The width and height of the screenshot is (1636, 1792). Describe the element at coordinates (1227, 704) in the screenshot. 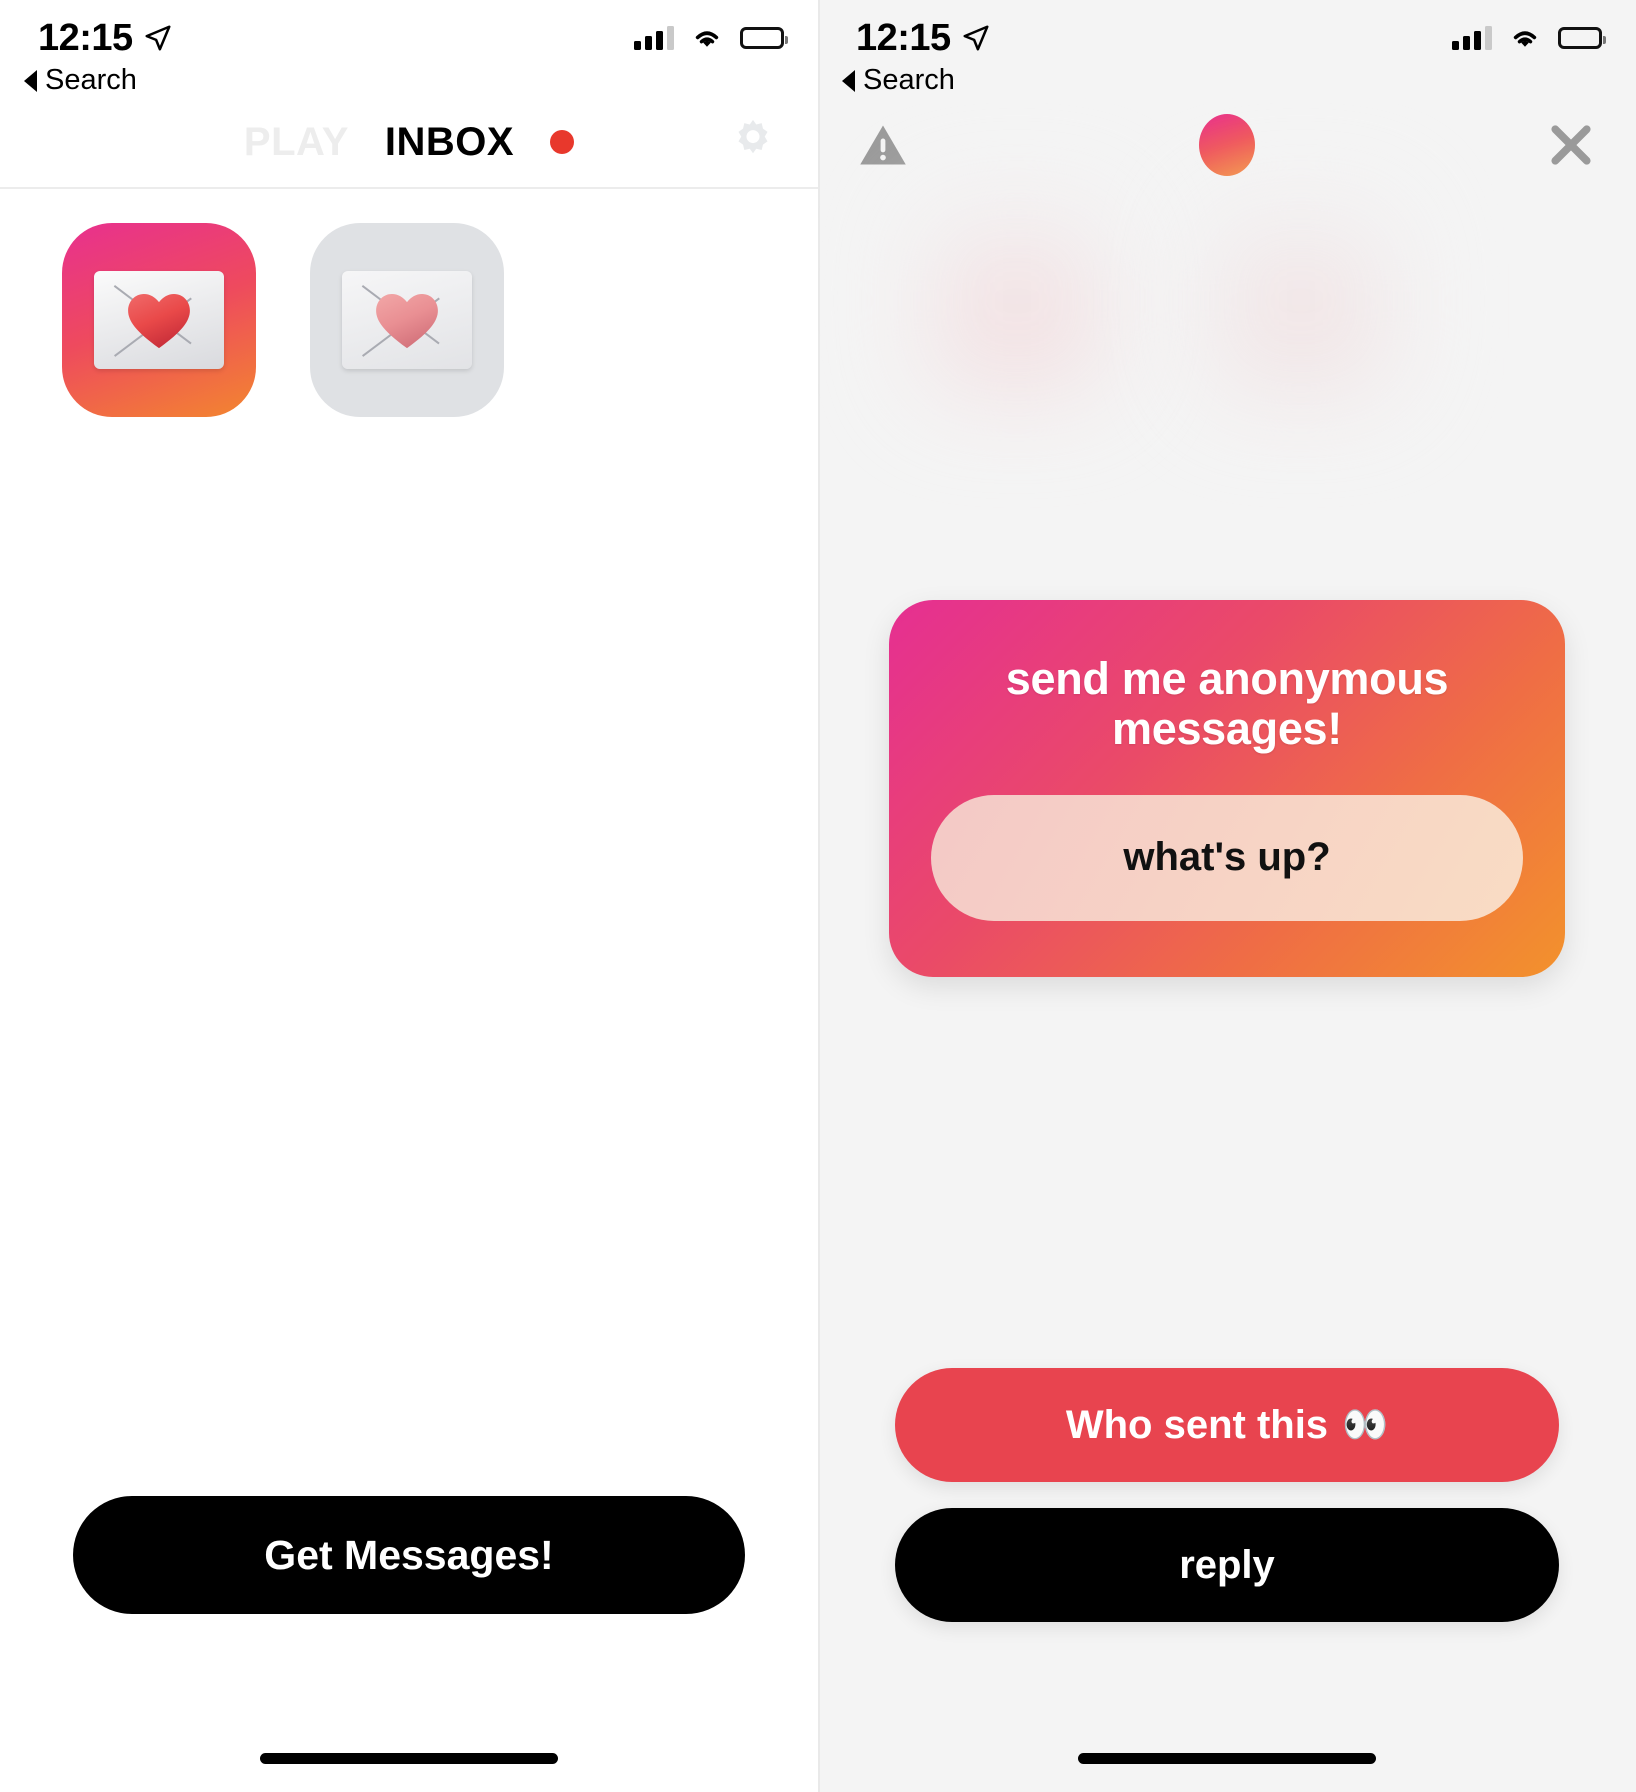

I see `message-prompt: send me anonymous messages!` at that location.